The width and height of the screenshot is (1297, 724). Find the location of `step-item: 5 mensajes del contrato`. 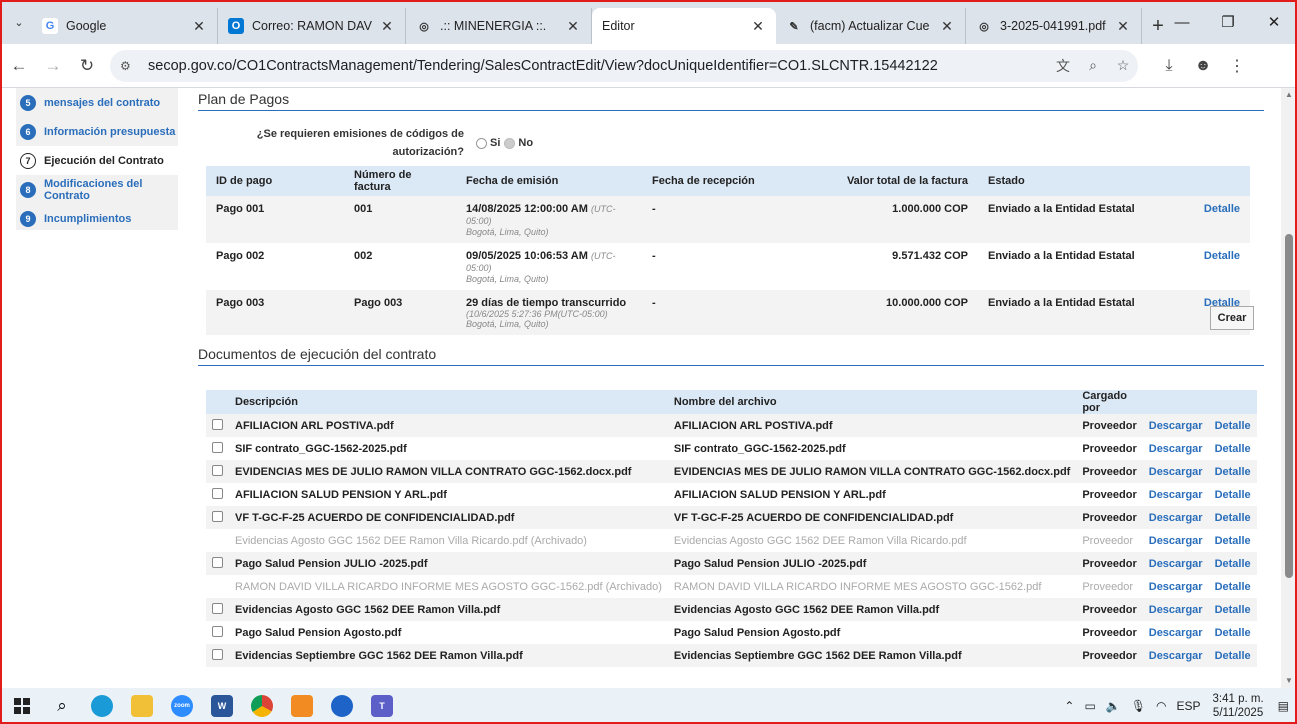

step-item: 5 mensajes del contrato is located at coordinates (97, 102).